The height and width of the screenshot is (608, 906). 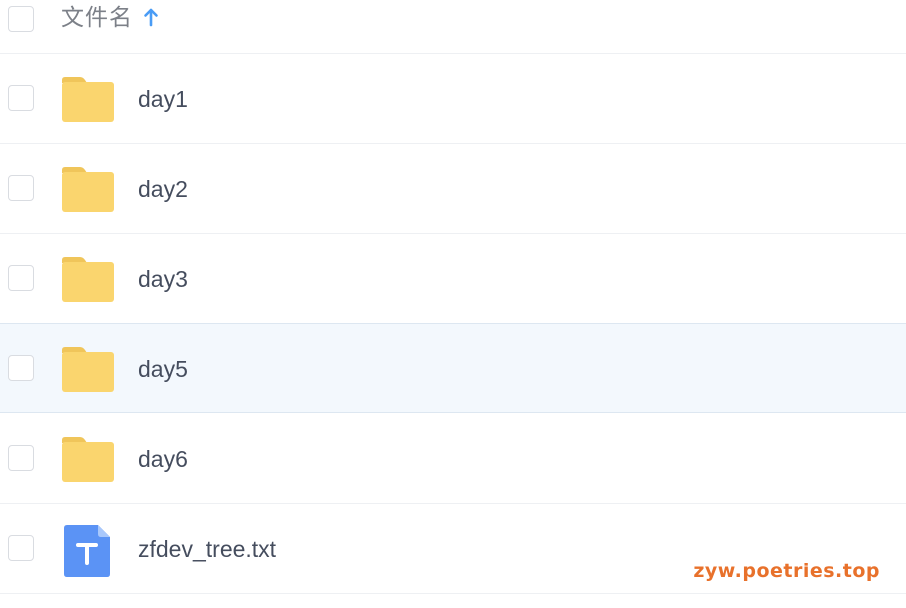 I want to click on file-list-header: 文件名, so click(x=453, y=27).